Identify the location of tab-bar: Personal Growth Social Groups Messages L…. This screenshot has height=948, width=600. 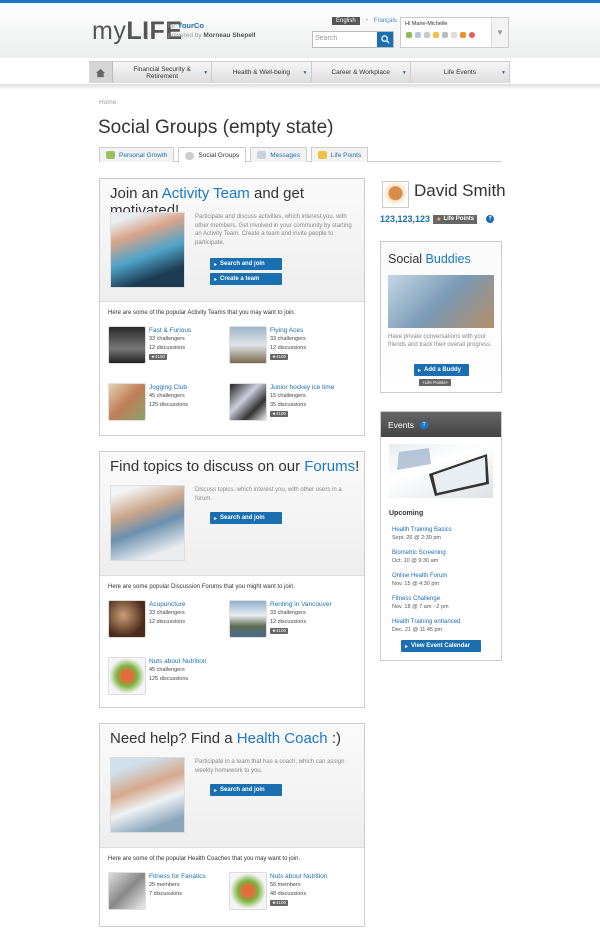
(300, 155).